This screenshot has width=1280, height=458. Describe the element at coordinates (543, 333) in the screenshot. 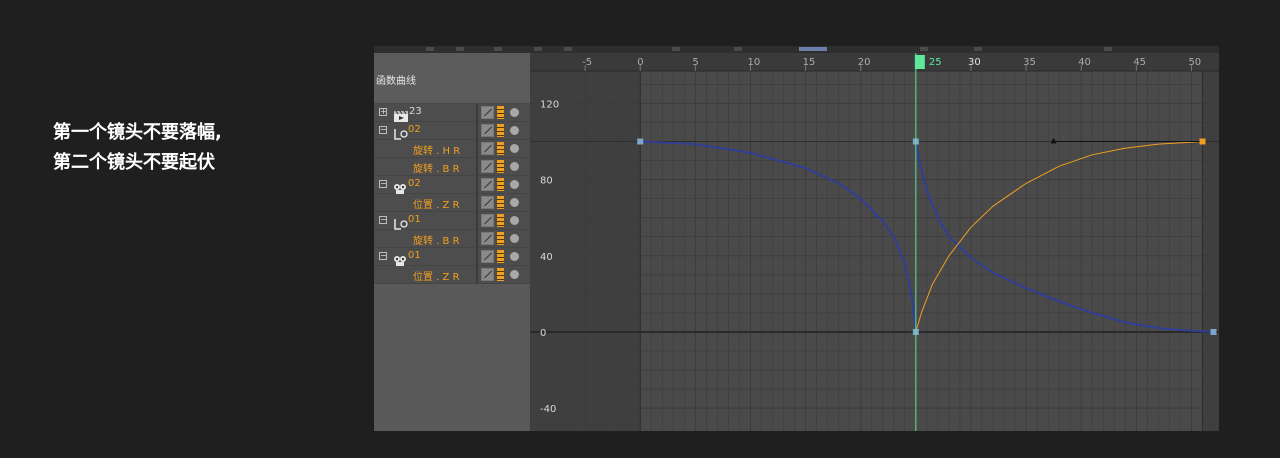

I see `value-tick-label: 0` at that location.